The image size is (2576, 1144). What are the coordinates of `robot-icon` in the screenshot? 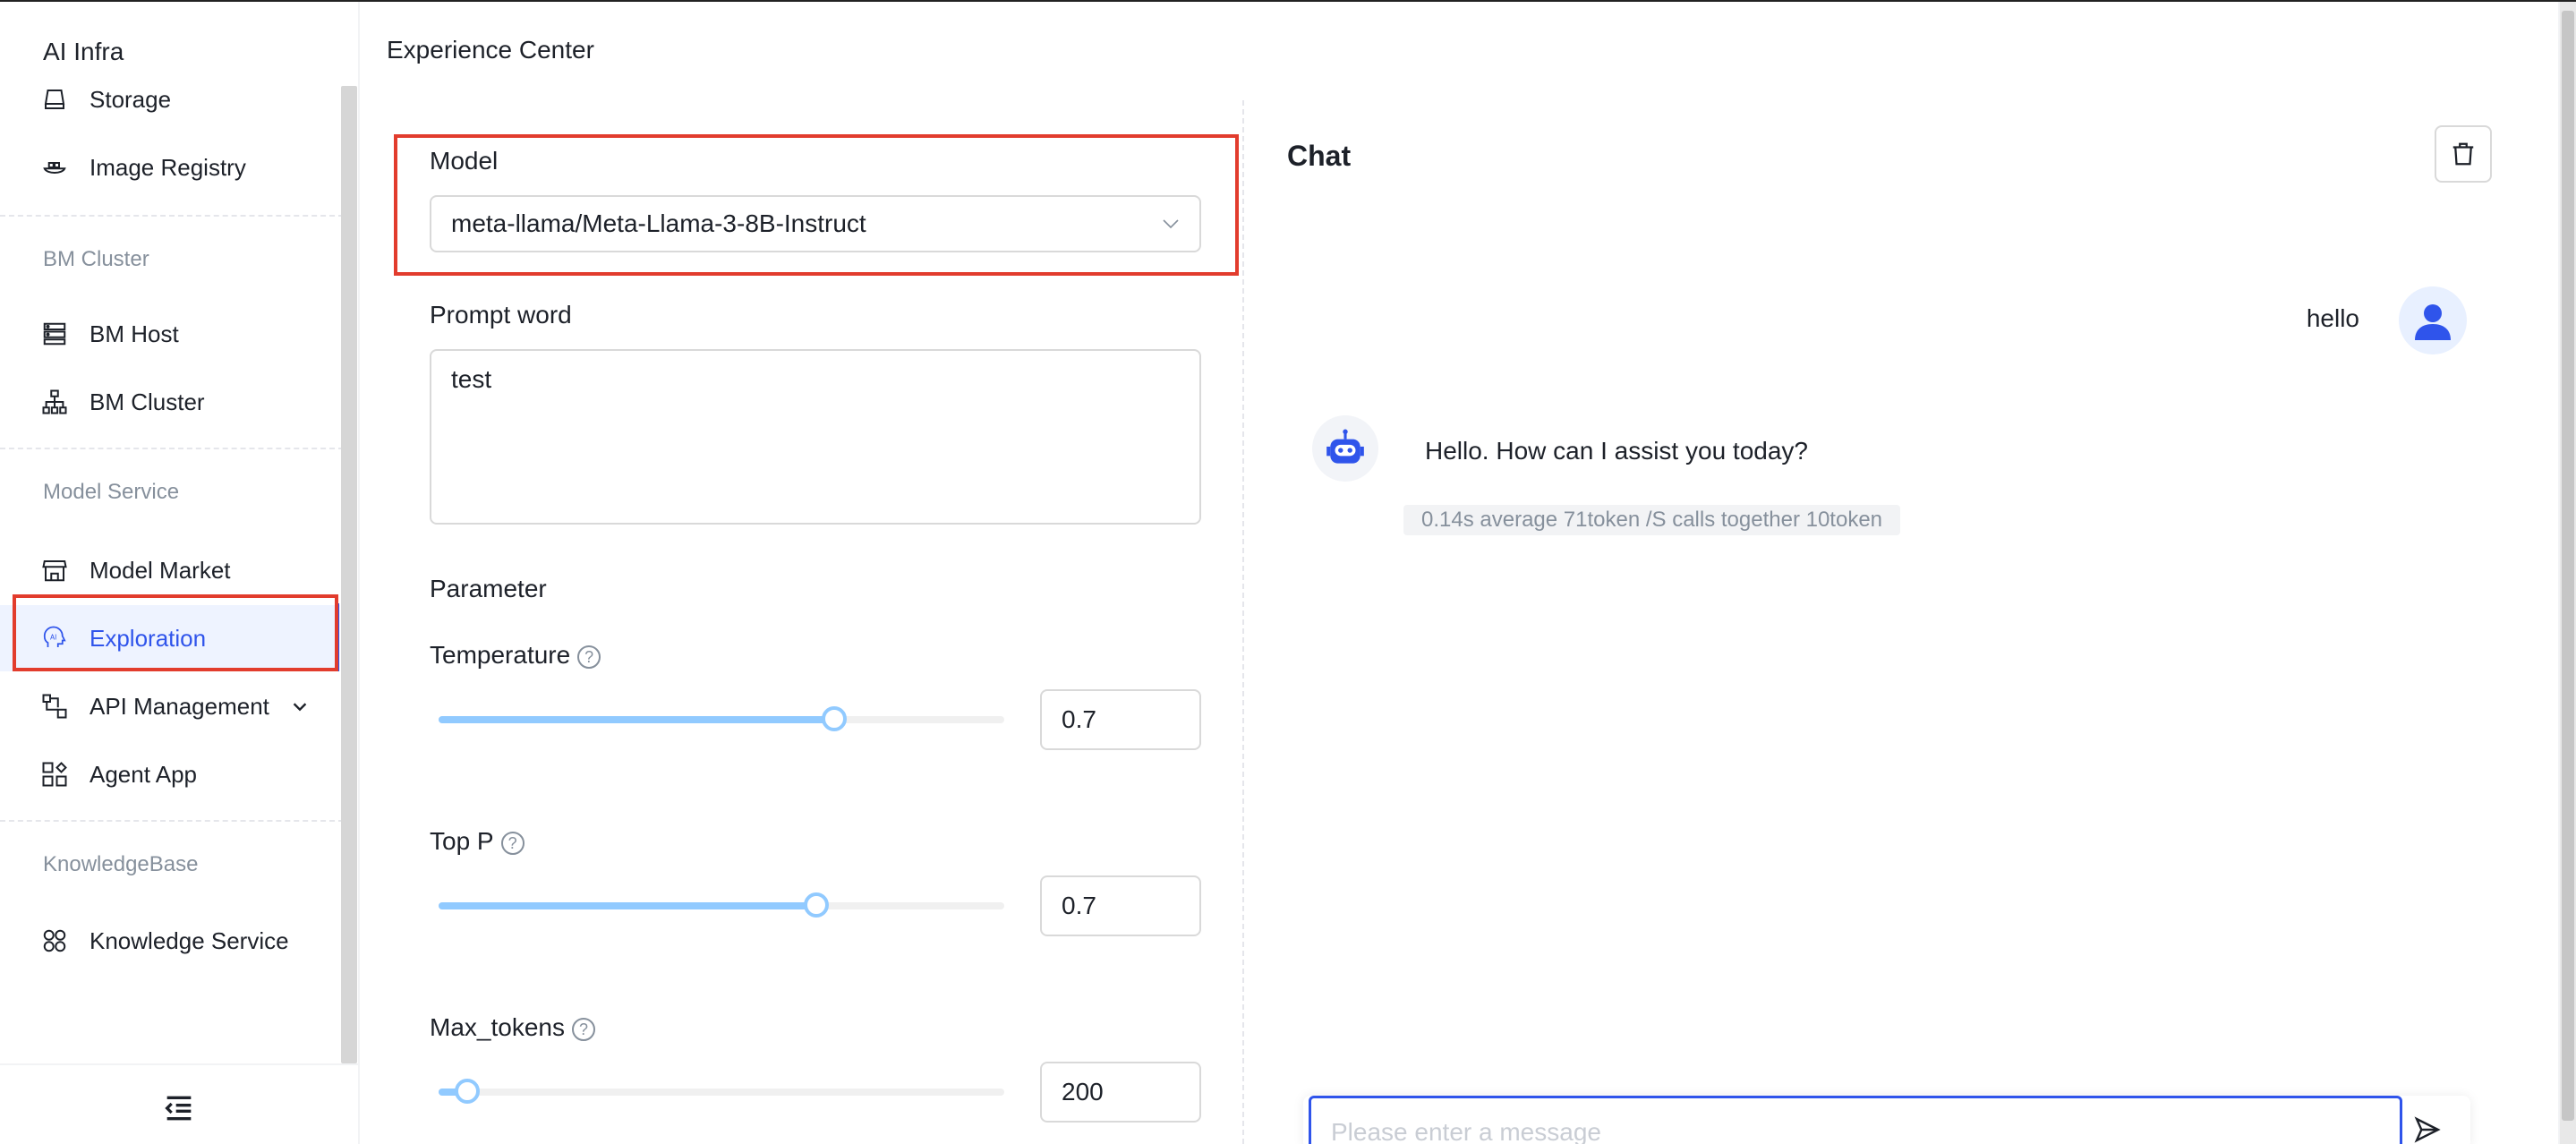 It's located at (1345, 446).